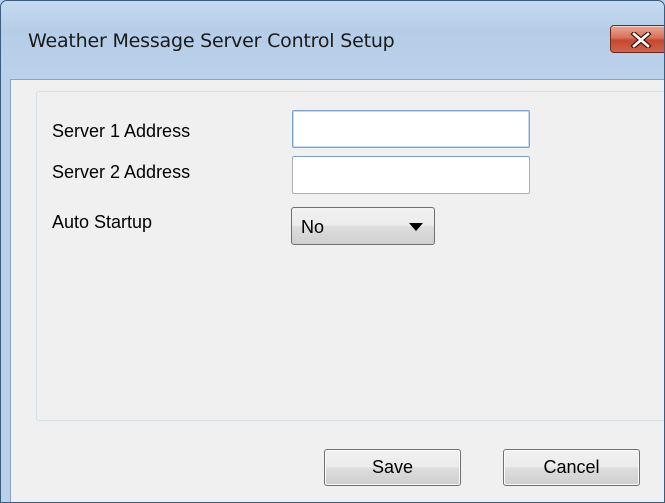 This screenshot has width=665, height=503. What do you see at coordinates (411, 129) in the screenshot?
I see `server1-address-input` at bounding box center [411, 129].